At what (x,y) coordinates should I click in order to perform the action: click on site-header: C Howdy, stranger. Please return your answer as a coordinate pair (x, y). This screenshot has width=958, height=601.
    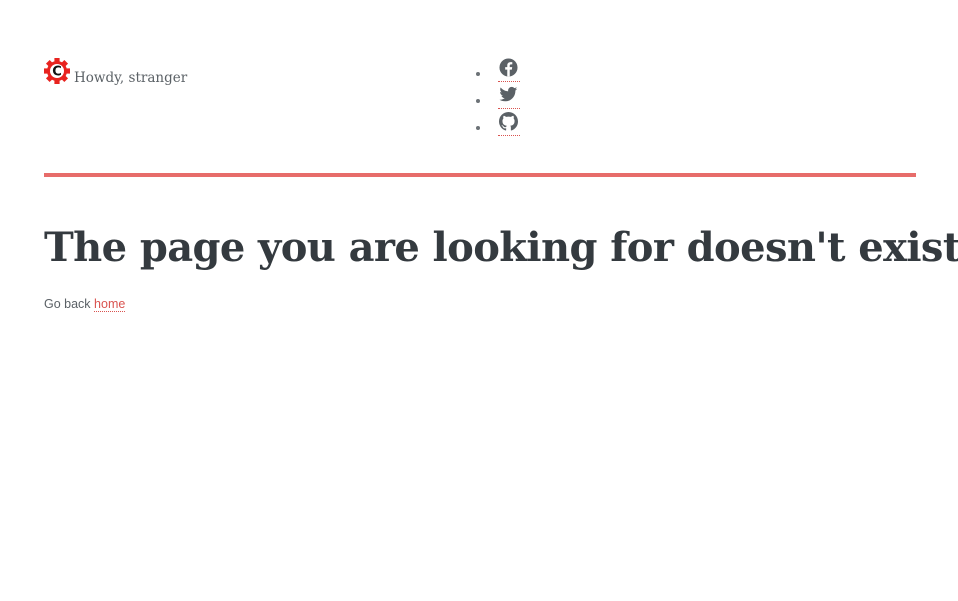
    Looking at the image, I should click on (480, 101).